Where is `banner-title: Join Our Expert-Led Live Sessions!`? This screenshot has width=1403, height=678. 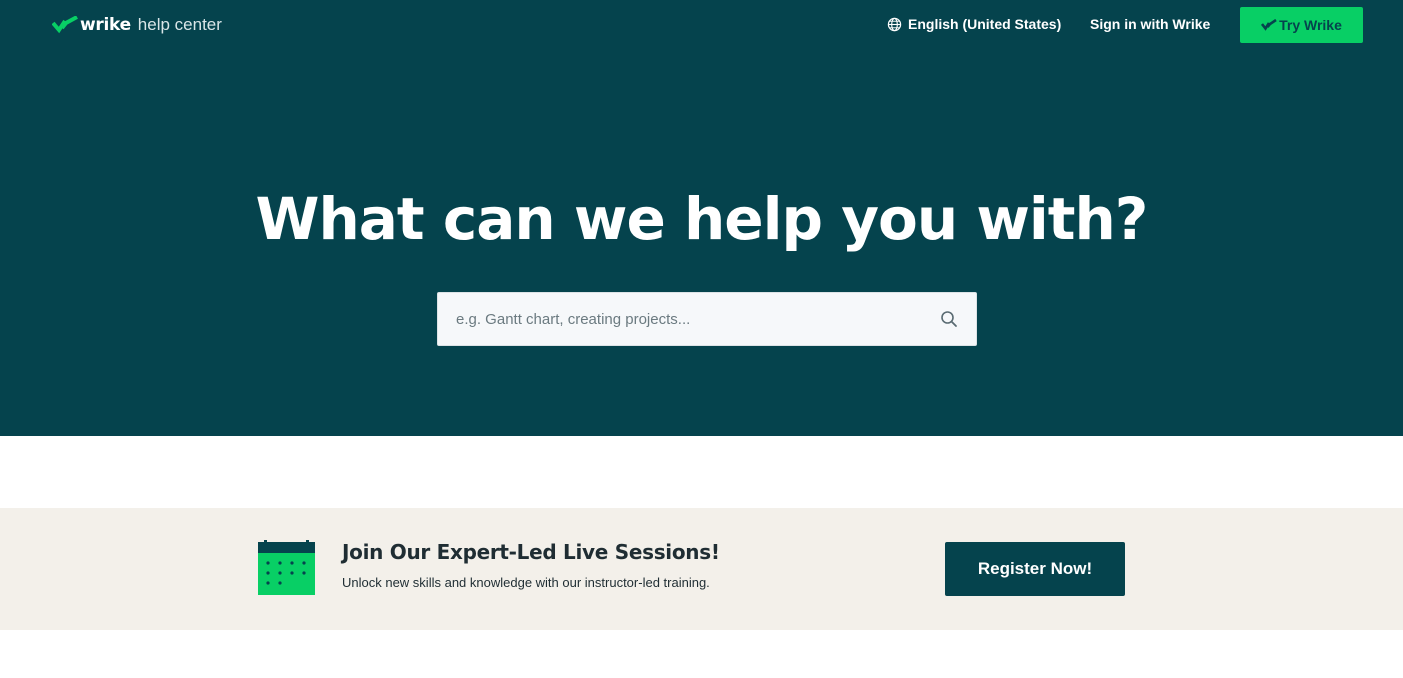 banner-title: Join Our Expert-Led Live Sessions! is located at coordinates (531, 552).